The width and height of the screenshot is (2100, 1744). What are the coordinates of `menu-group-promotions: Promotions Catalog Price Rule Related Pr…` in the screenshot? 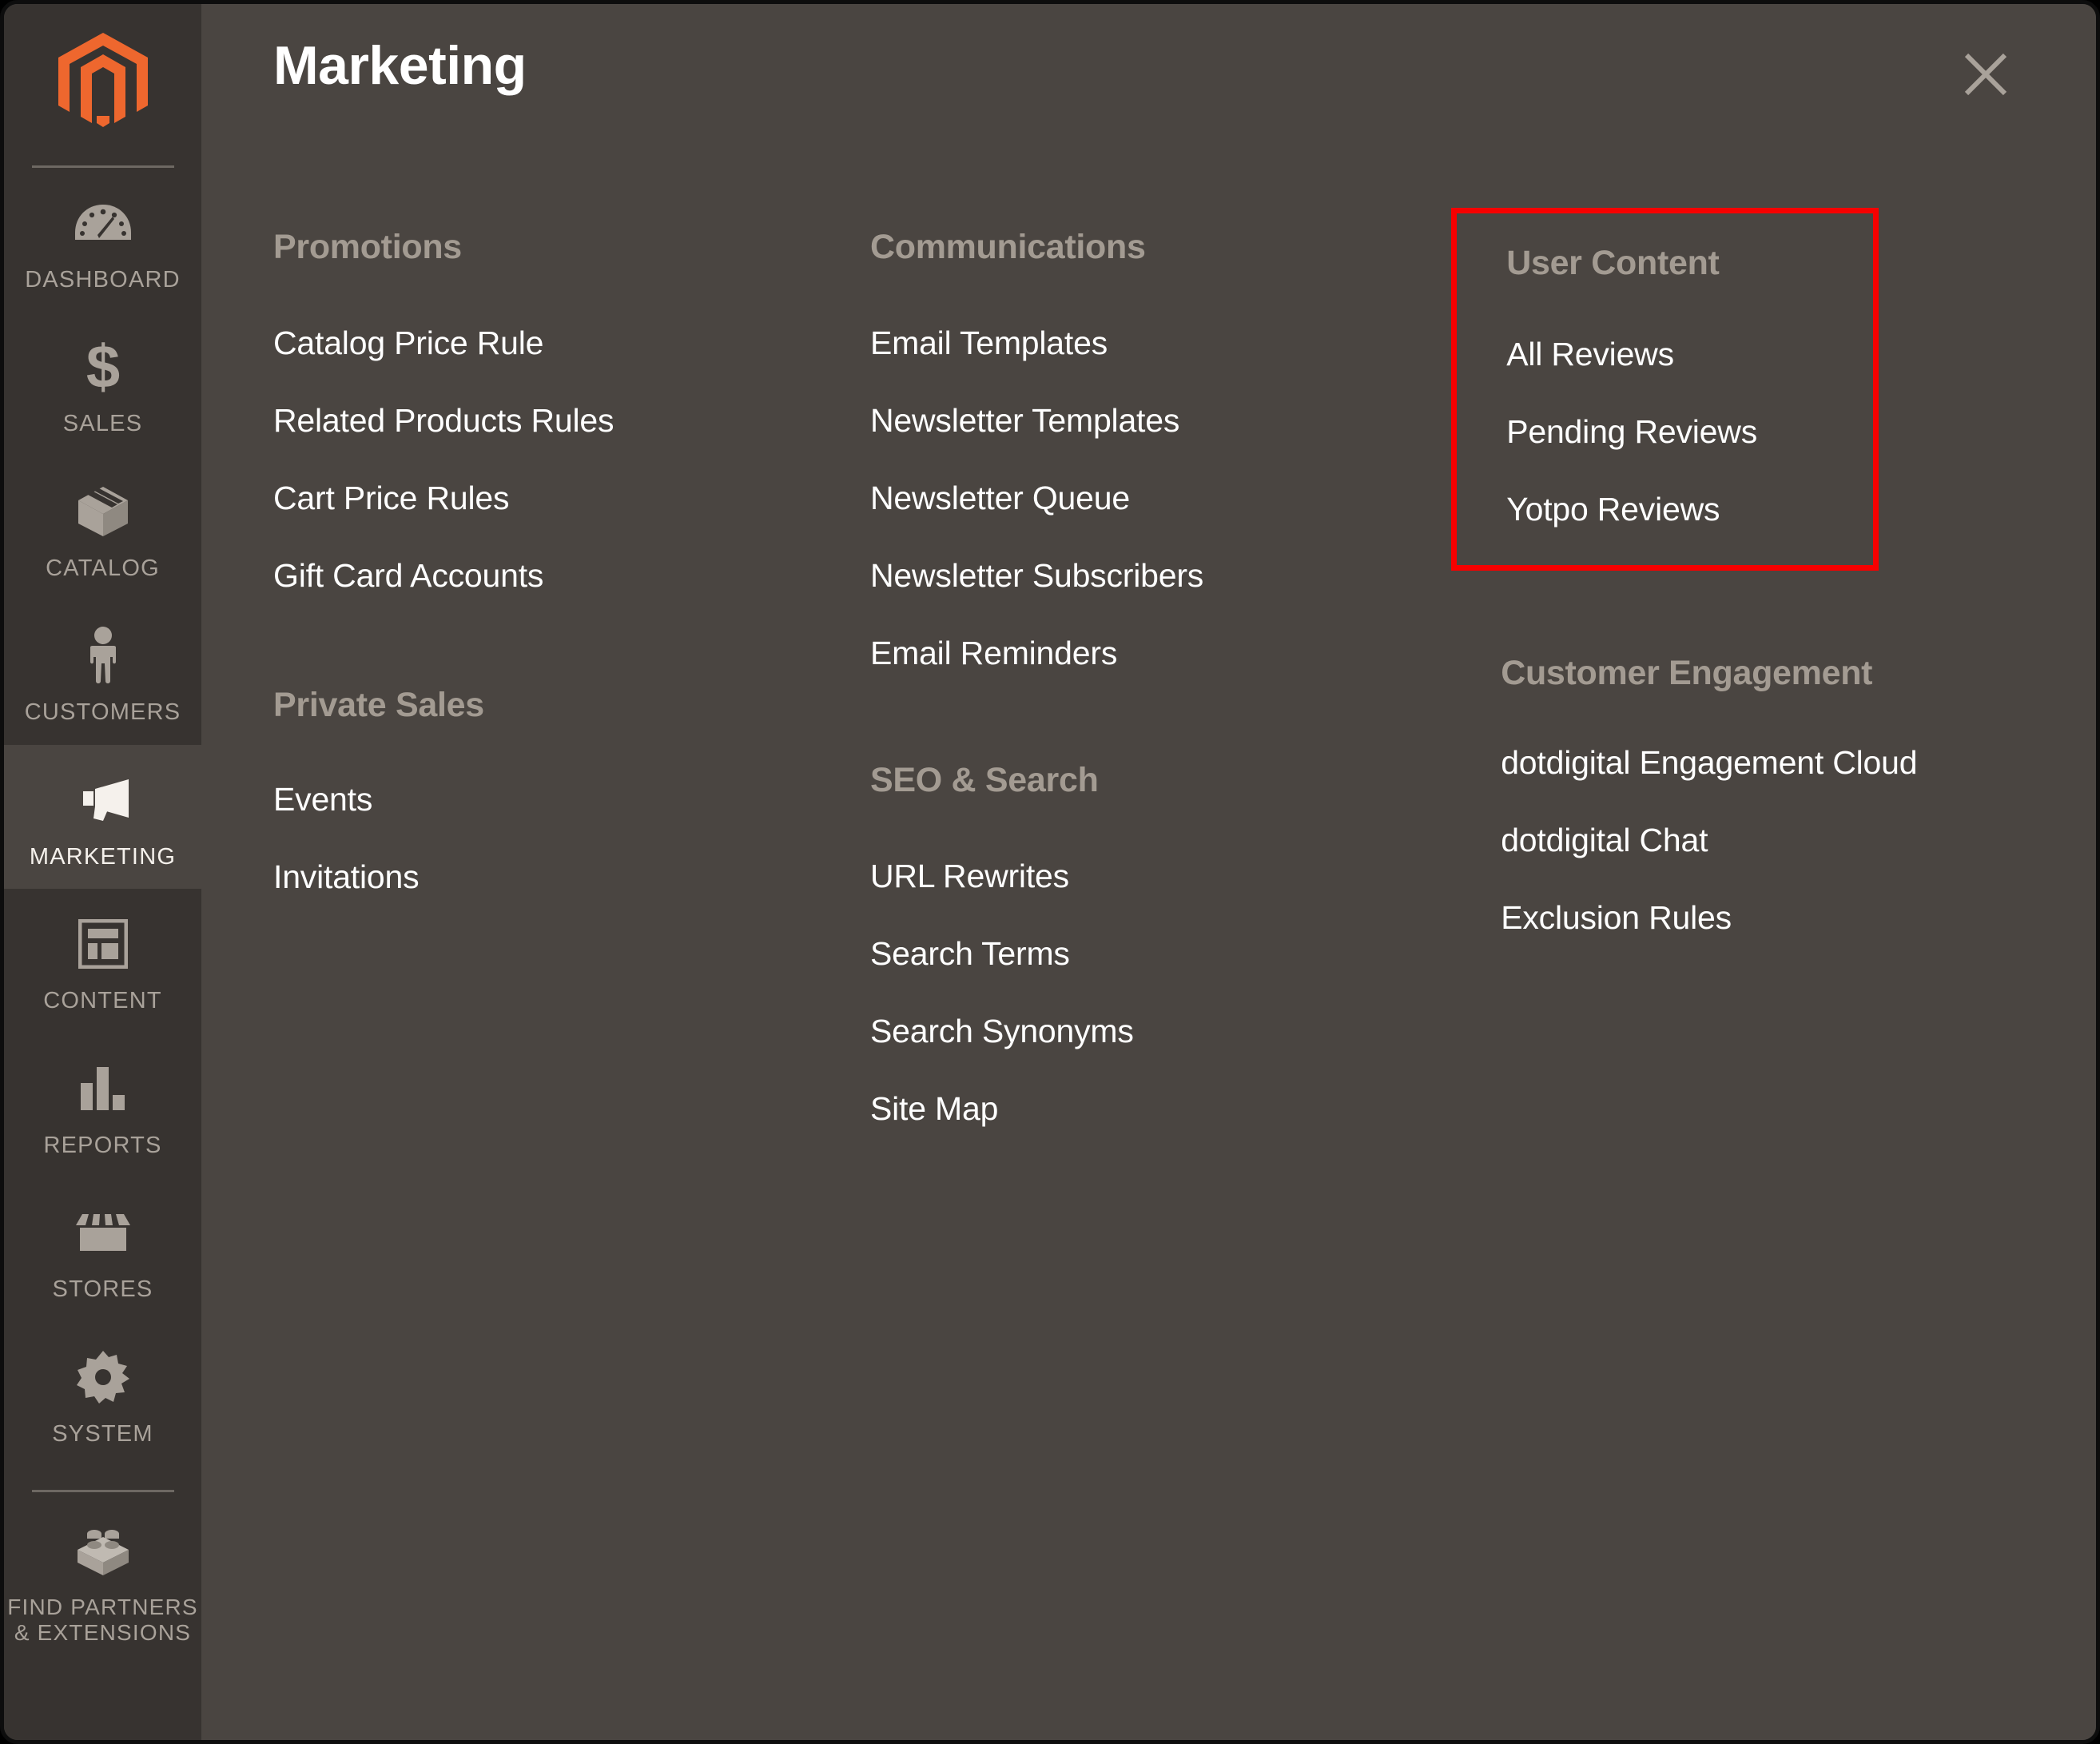 It's located at (541, 413).